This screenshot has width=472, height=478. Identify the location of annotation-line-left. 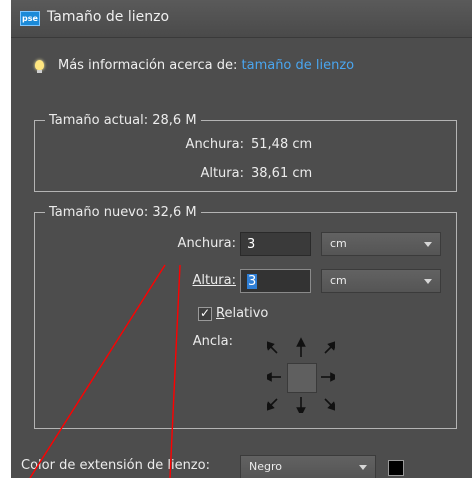
(97, 371).